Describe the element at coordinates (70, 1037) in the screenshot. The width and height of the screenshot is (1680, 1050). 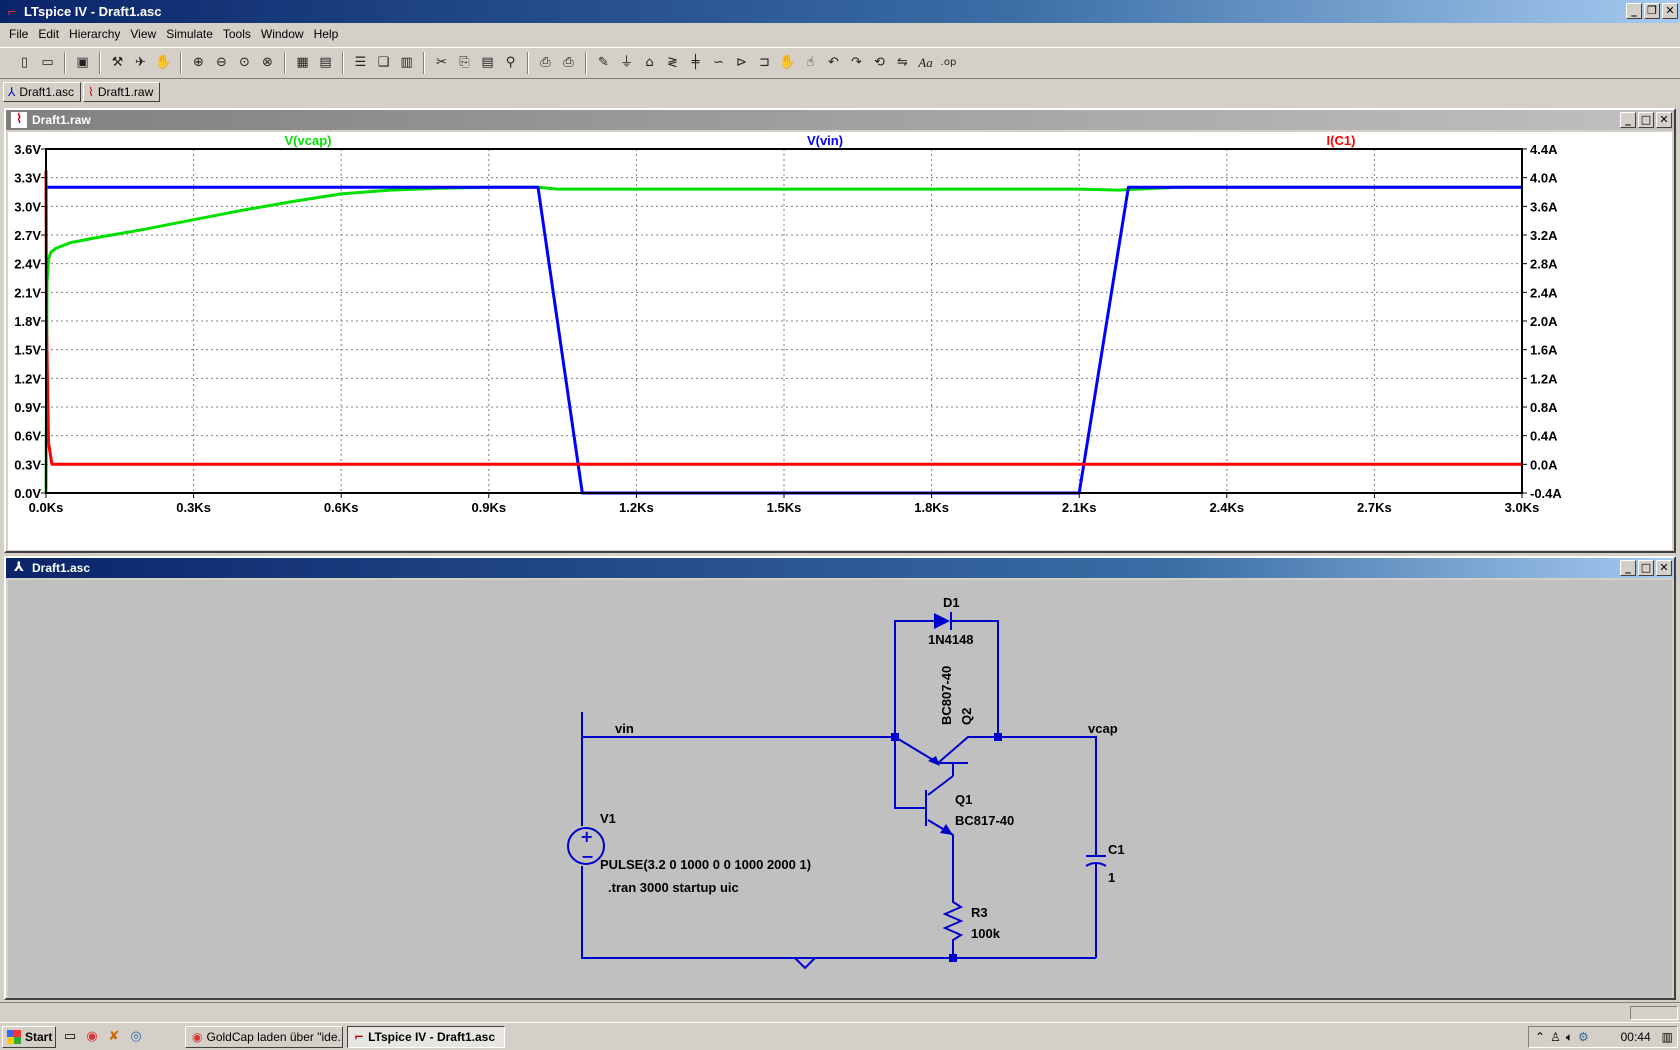
I see `show-desktop-icon: ▭` at that location.